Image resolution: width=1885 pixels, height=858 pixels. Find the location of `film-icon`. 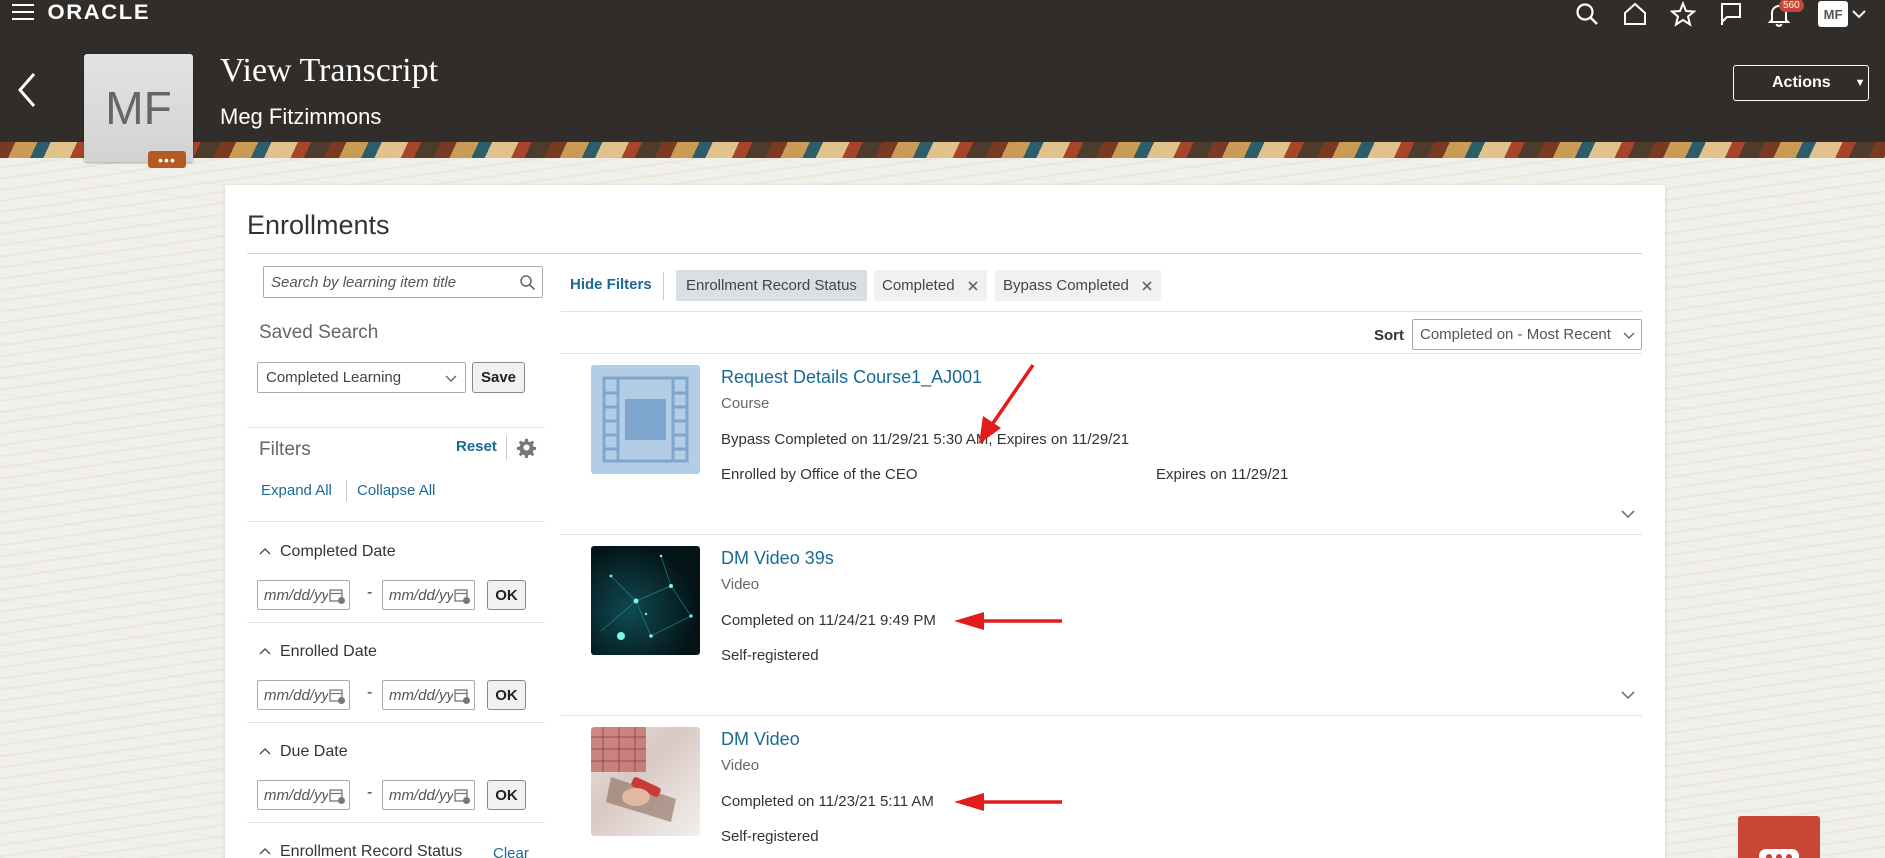

film-icon is located at coordinates (645, 419).